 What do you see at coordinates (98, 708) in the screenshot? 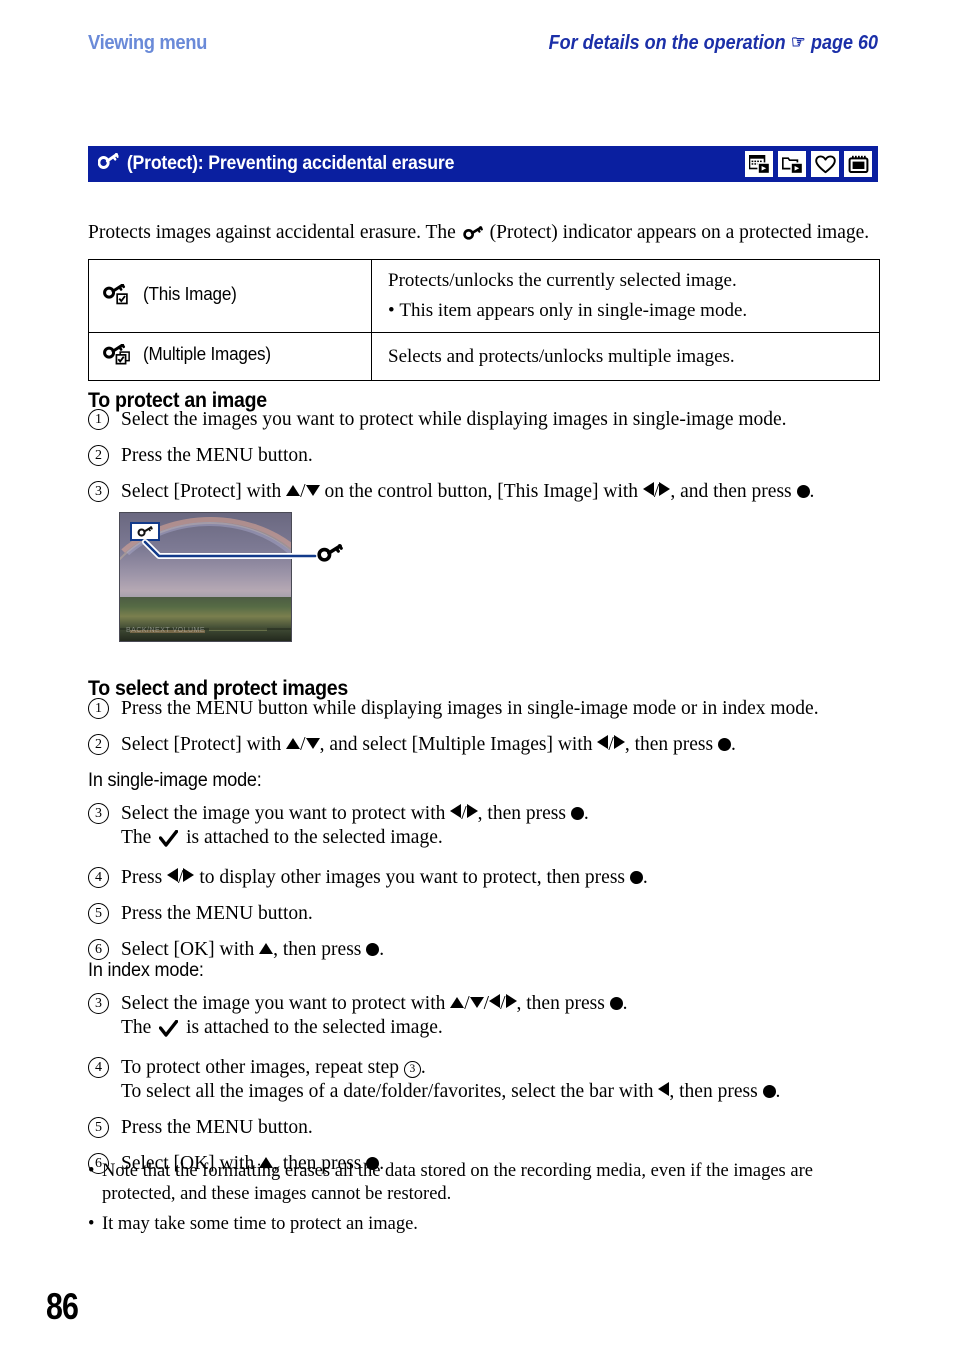
I see `step-number: 1` at bounding box center [98, 708].